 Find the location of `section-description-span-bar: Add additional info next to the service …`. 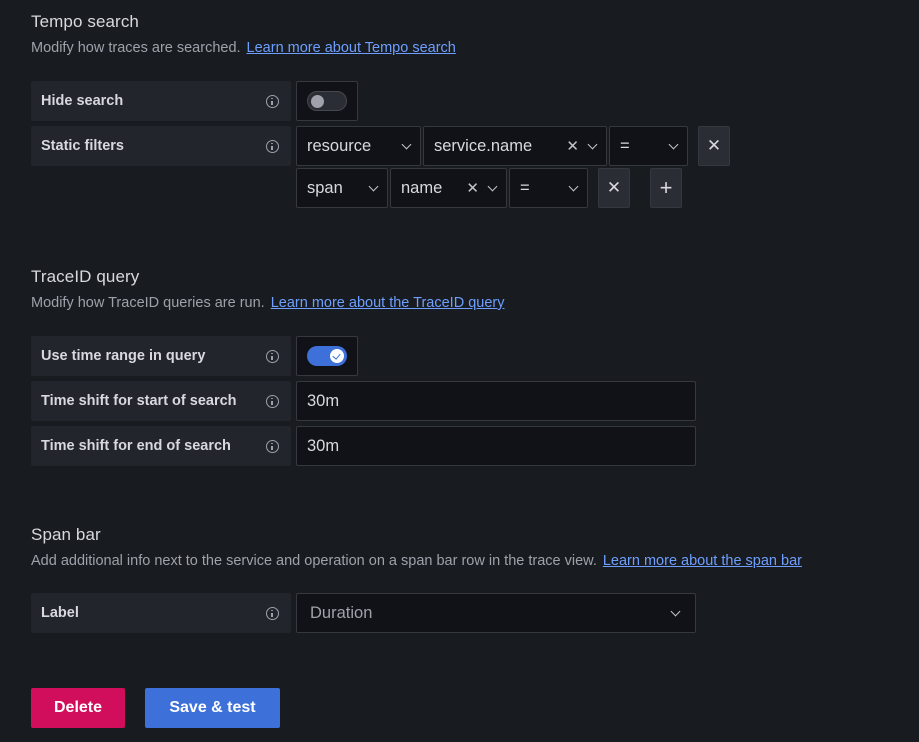

section-description-span-bar: Add additional info next to the service … is located at coordinates (416, 561).